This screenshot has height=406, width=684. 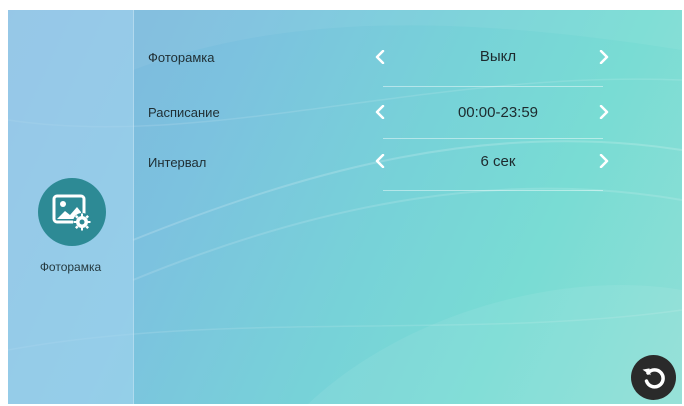 I want to click on setting-label-schedule: Расписание, so click(x=184, y=112).